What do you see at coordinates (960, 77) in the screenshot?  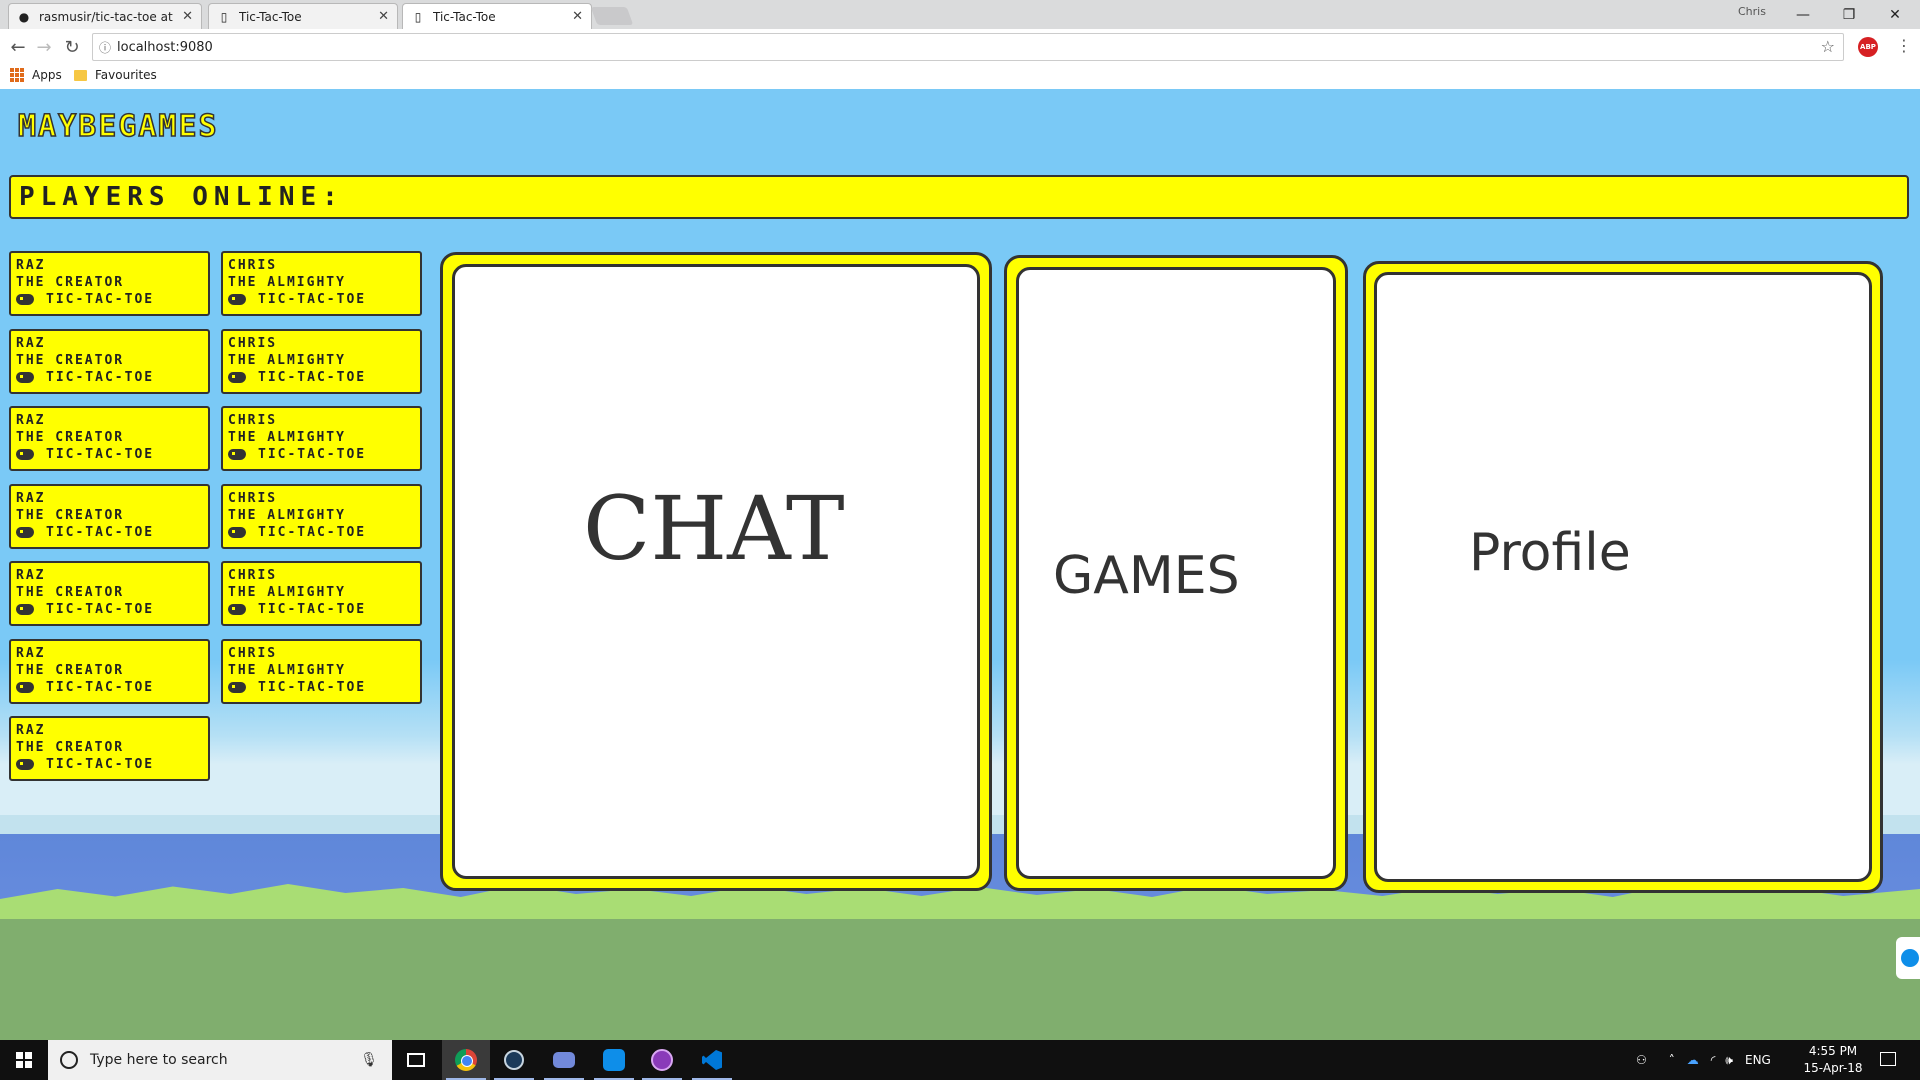 I see `bookmarks-bar: Apps Favourites` at bounding box center [960, 77].